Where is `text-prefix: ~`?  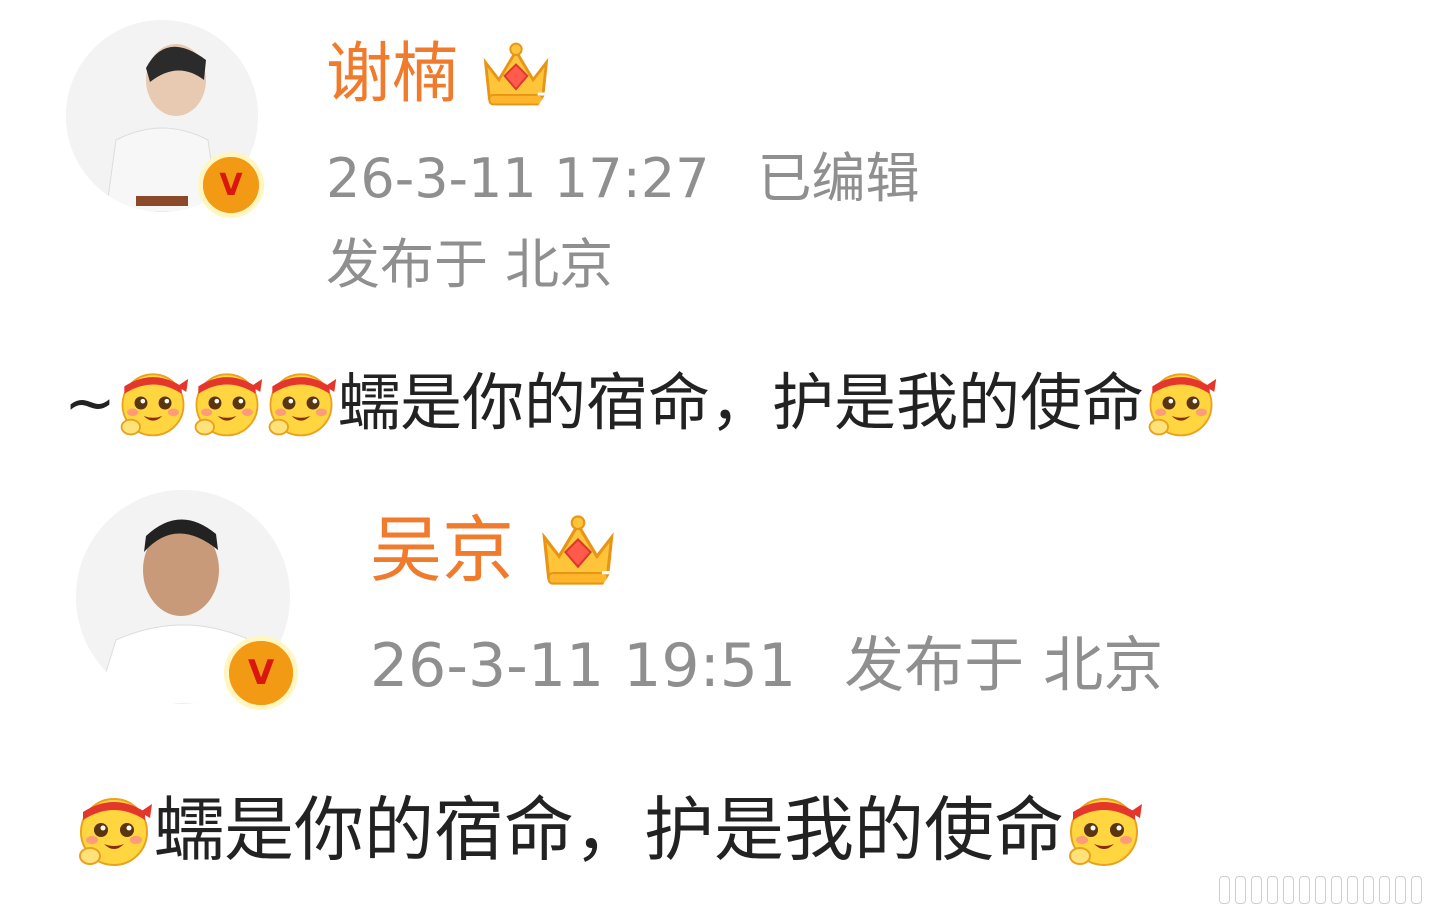 text-prefix: ~ is located at coordinates (90, 402).